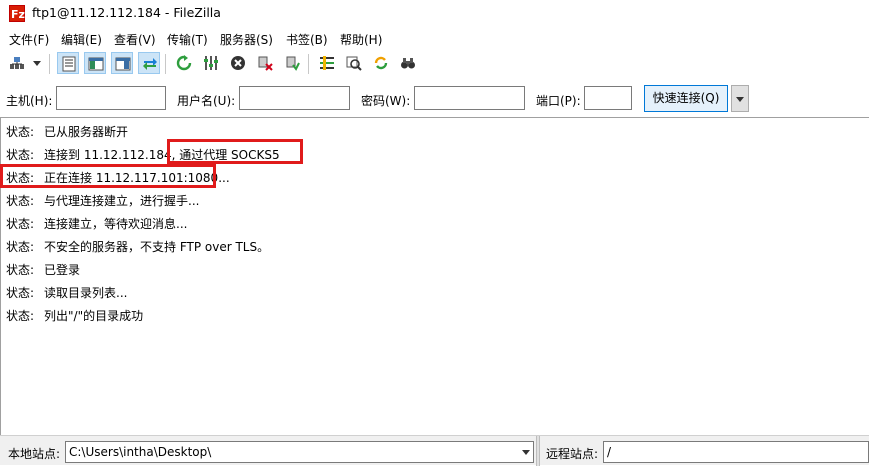  What do you see at coordinates (354, 63) in the screenshot?
I see `compare-directories-icon` at bounding box center [354, 63].